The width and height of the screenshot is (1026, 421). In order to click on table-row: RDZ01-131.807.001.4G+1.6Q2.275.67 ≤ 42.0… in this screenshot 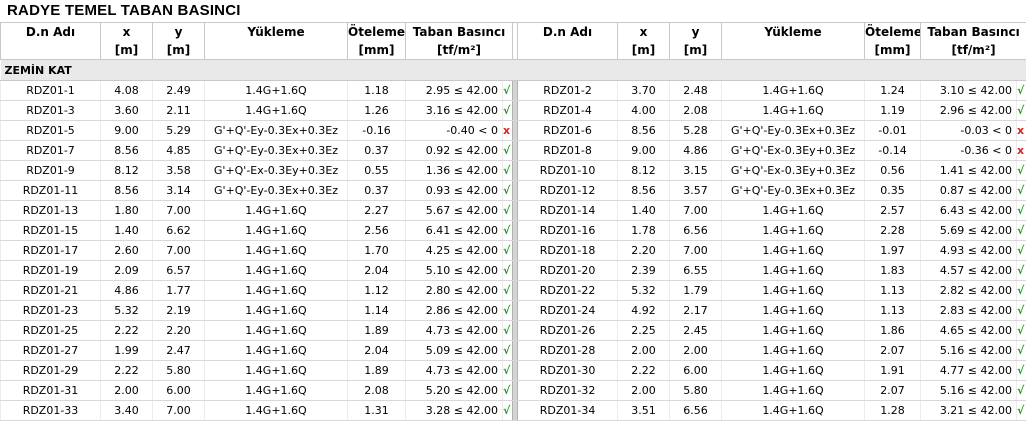, I will do `click(513, 211)`.